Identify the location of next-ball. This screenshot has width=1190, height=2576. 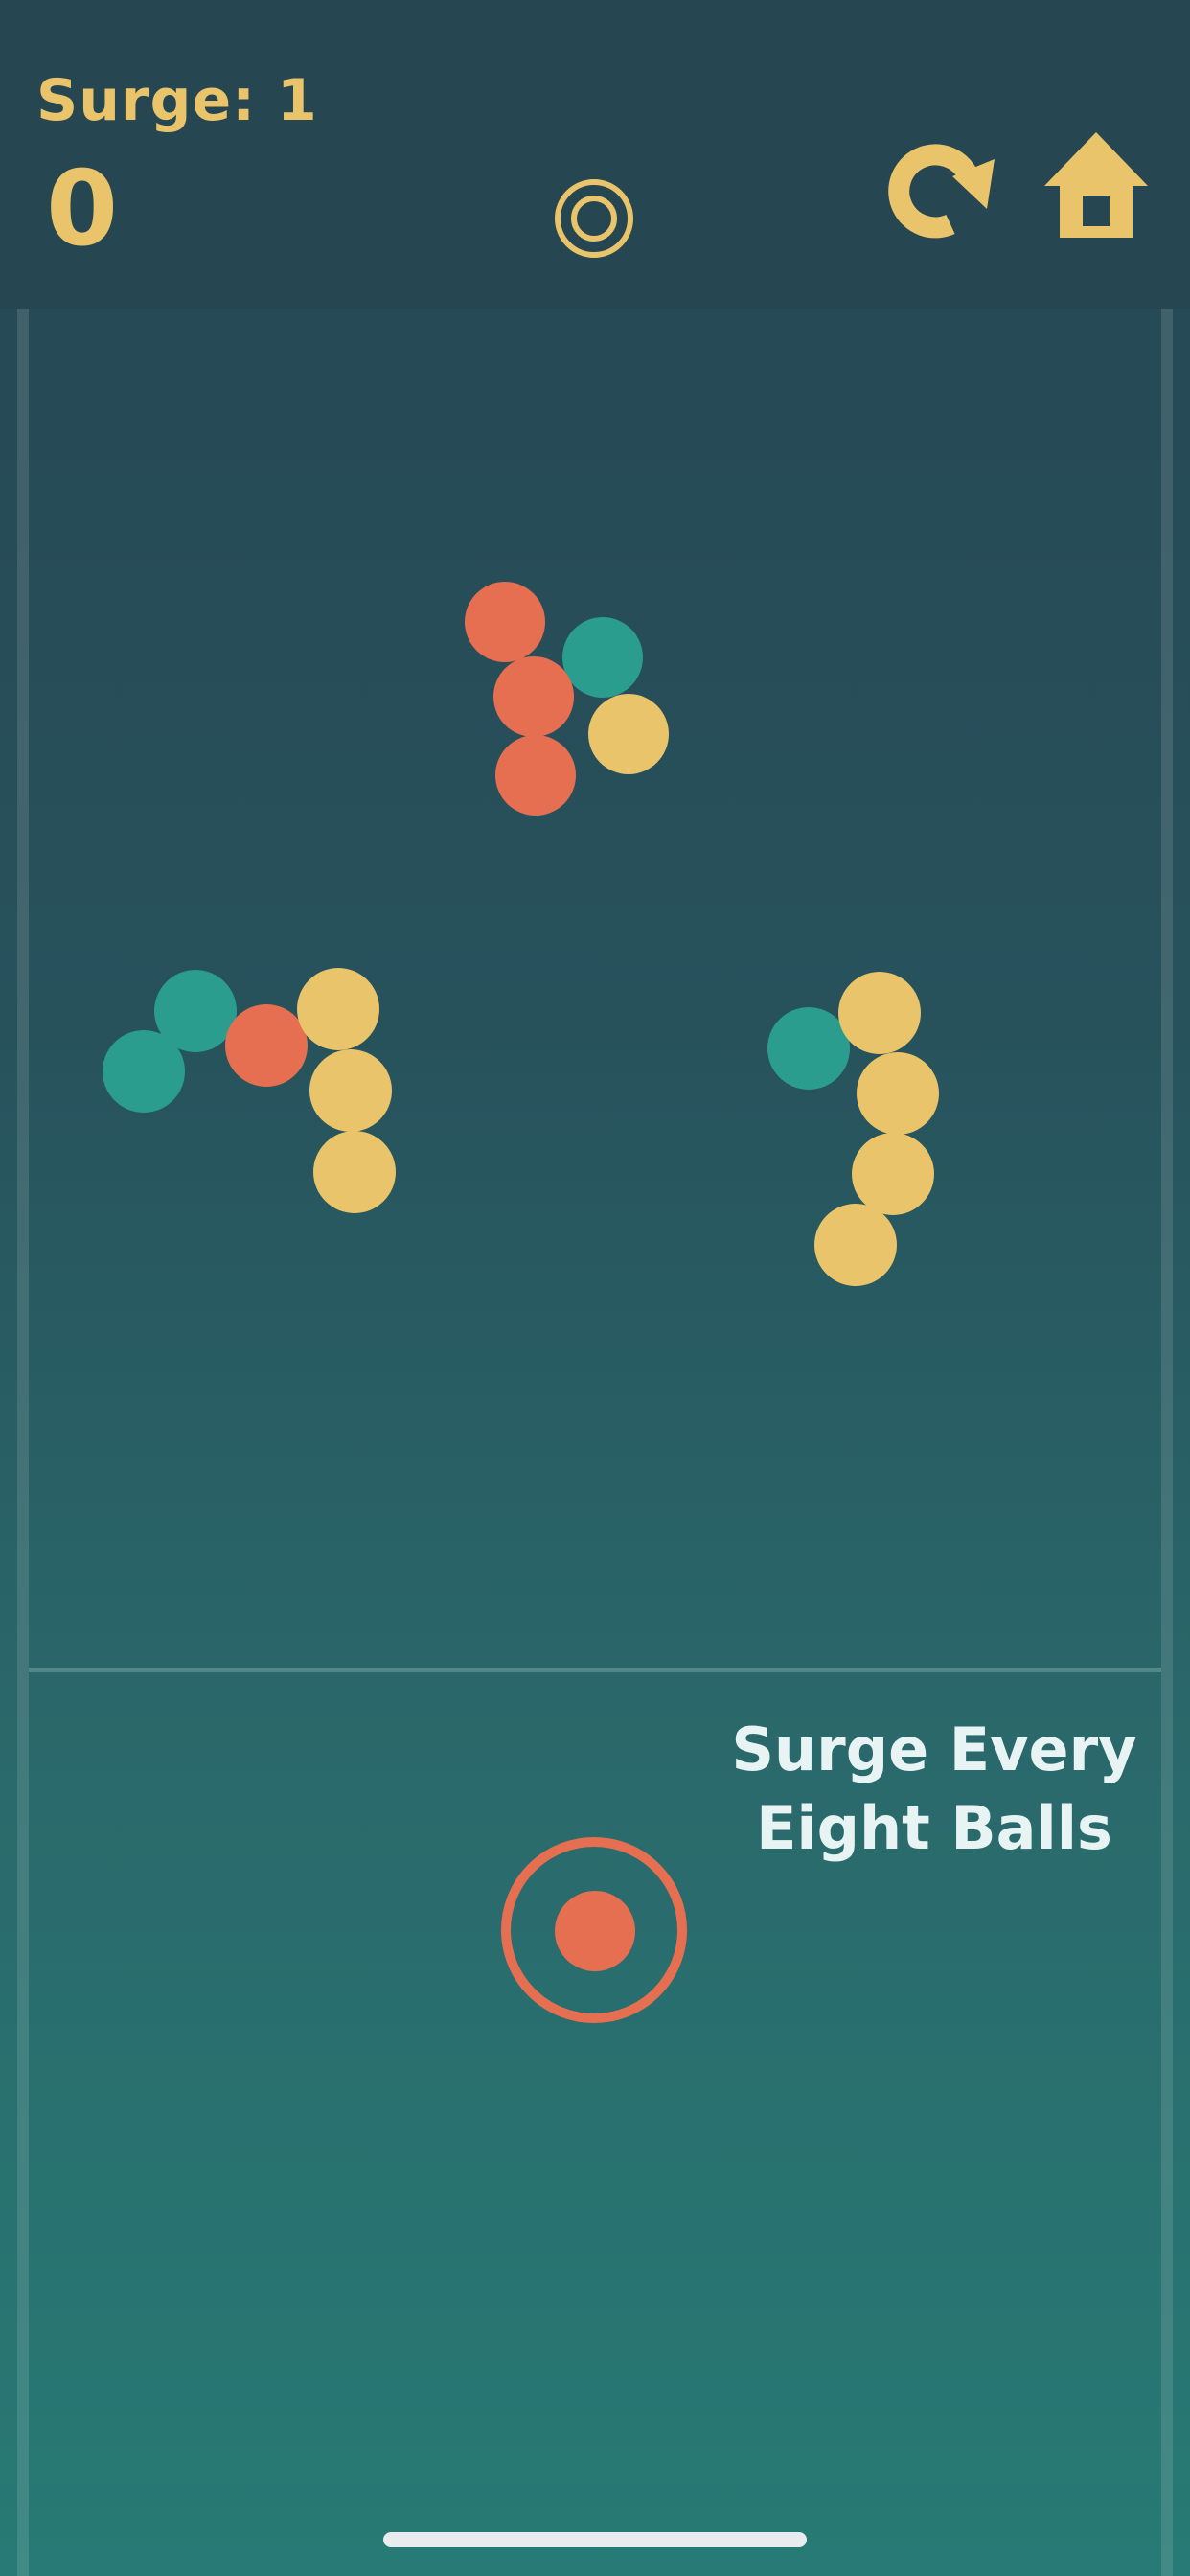
(595, 1931).